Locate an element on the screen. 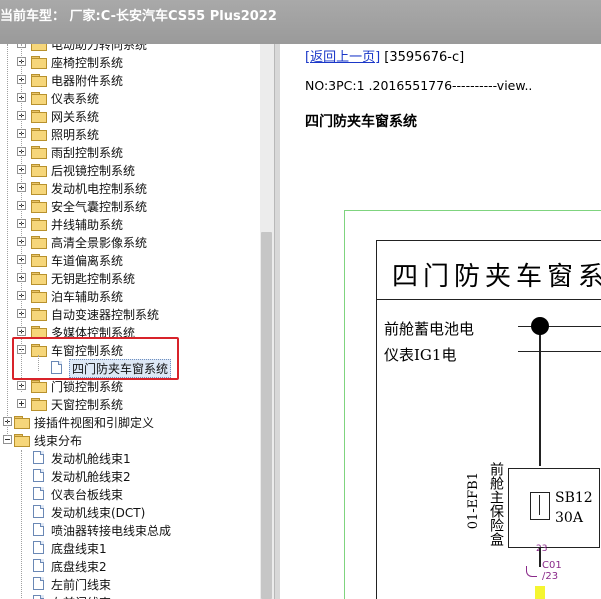 Image resolution: width=601 pixels, height=599 pixels. tree-item-label: 车道偏离系统 is located at coordinates (87, 261).